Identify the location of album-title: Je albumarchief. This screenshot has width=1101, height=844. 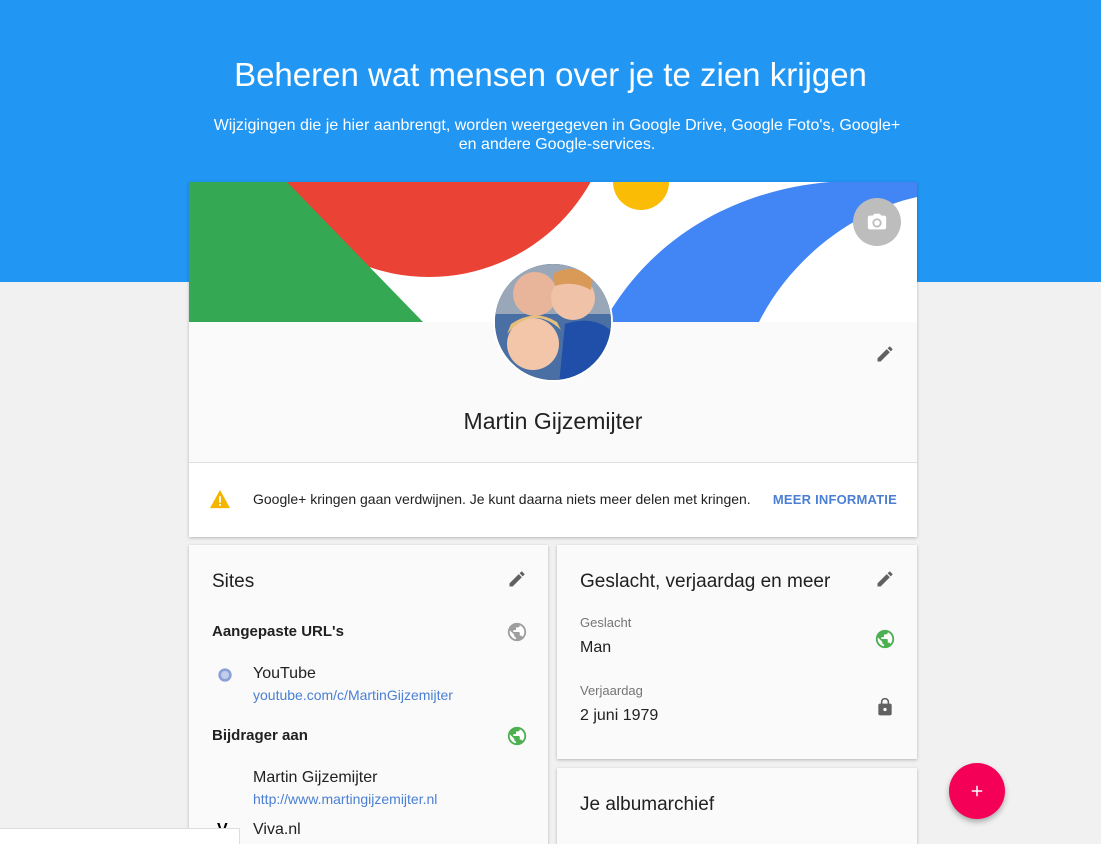
(647, 804).